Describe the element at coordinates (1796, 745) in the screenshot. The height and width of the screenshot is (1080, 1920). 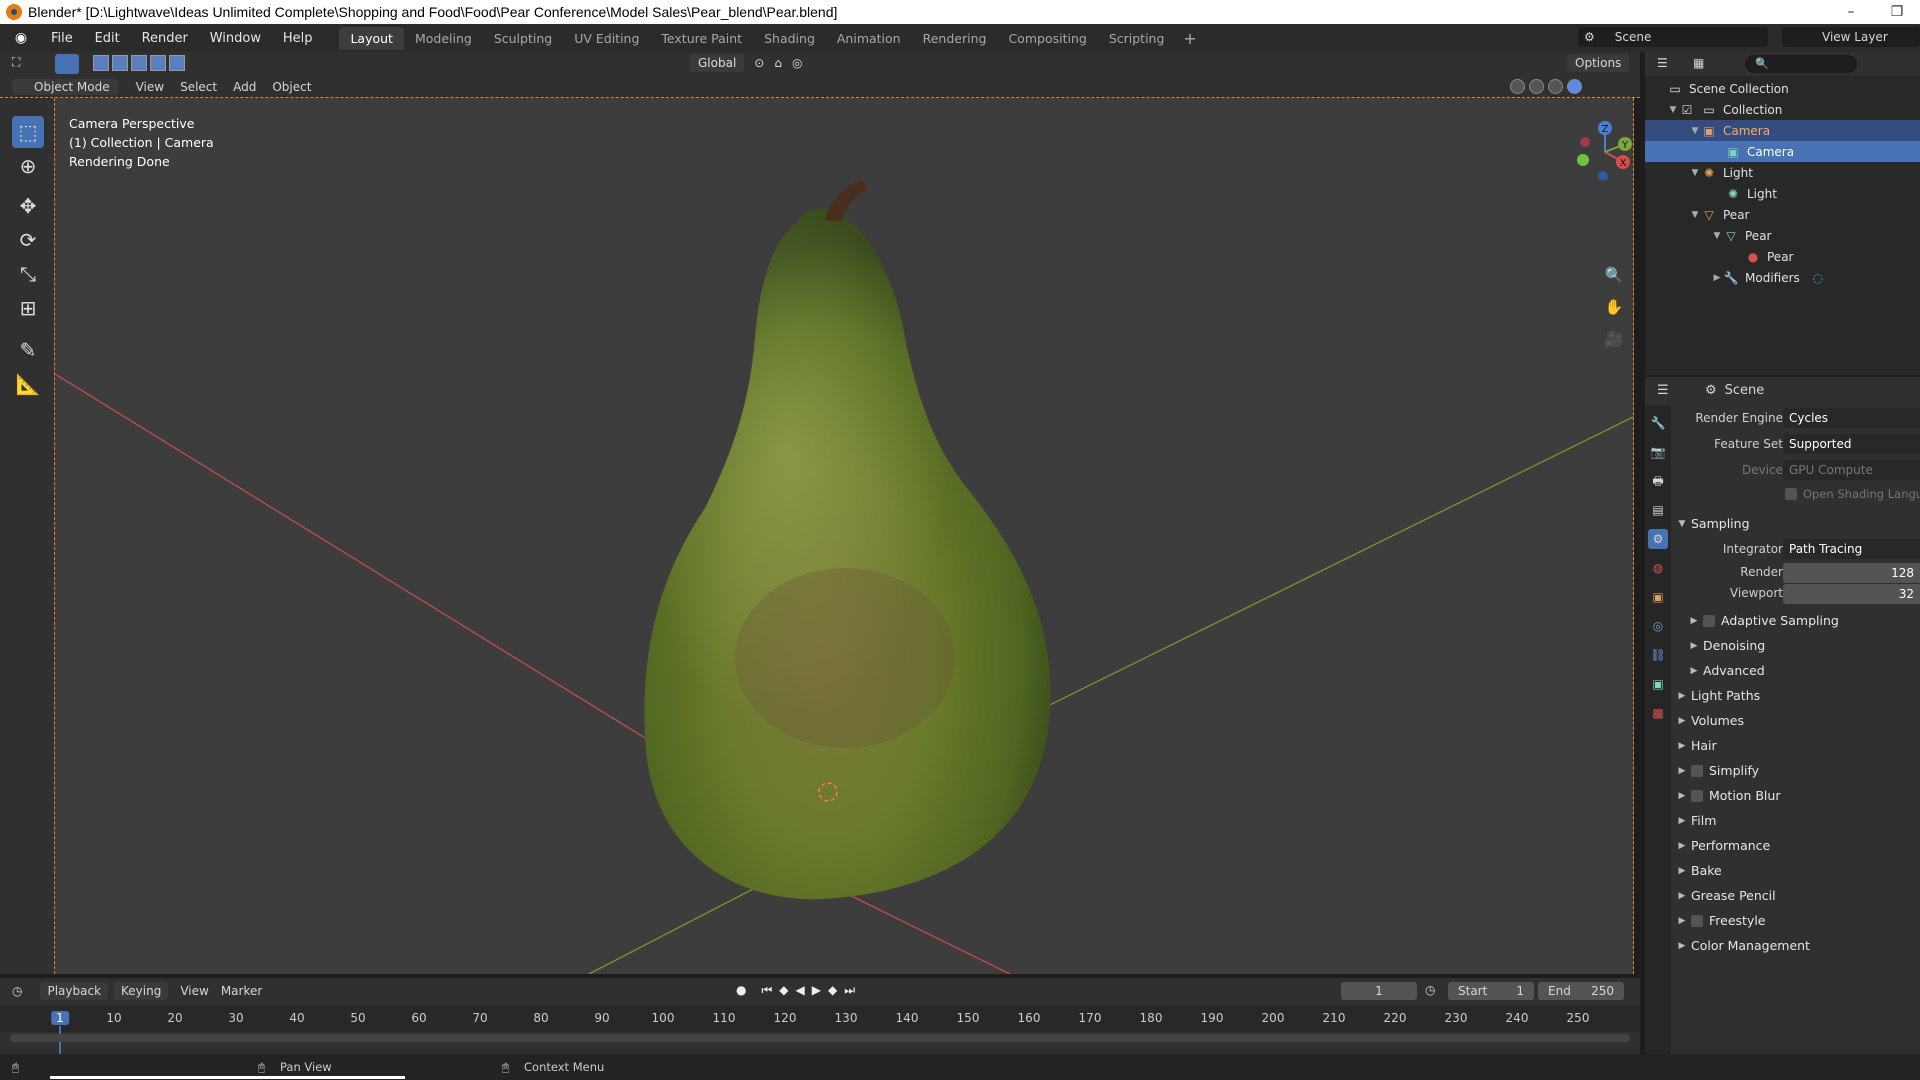
I see `hair-panel: ▶ Hair` at that location.